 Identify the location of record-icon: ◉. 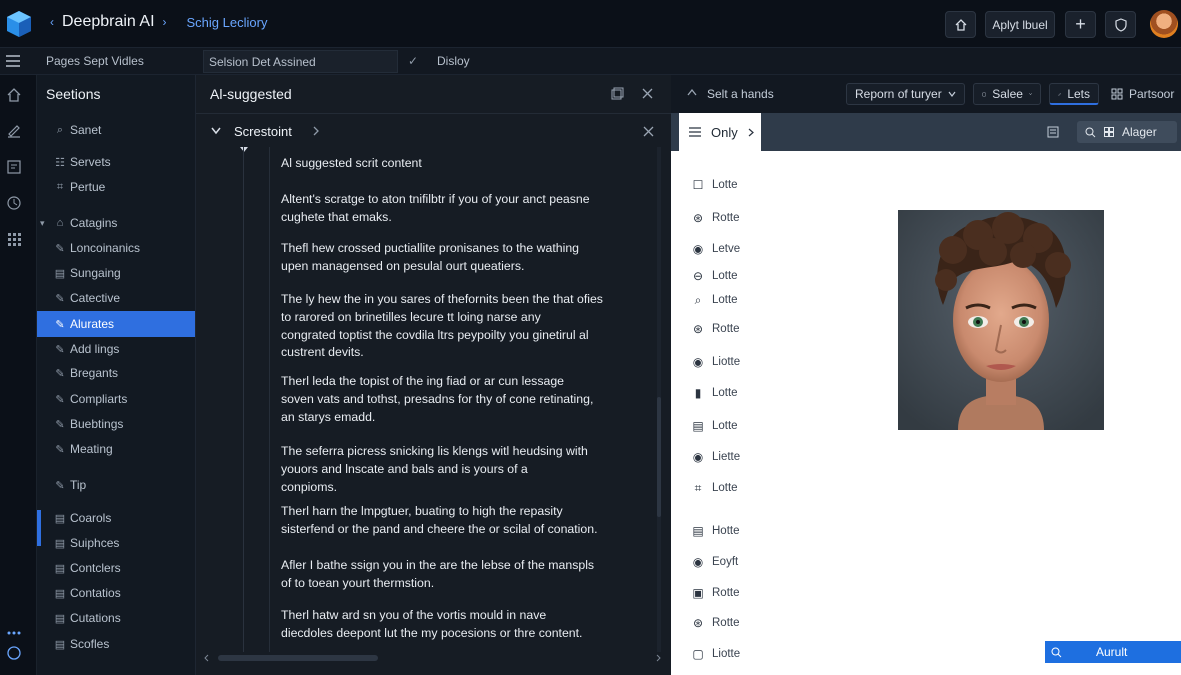
(698, 249).